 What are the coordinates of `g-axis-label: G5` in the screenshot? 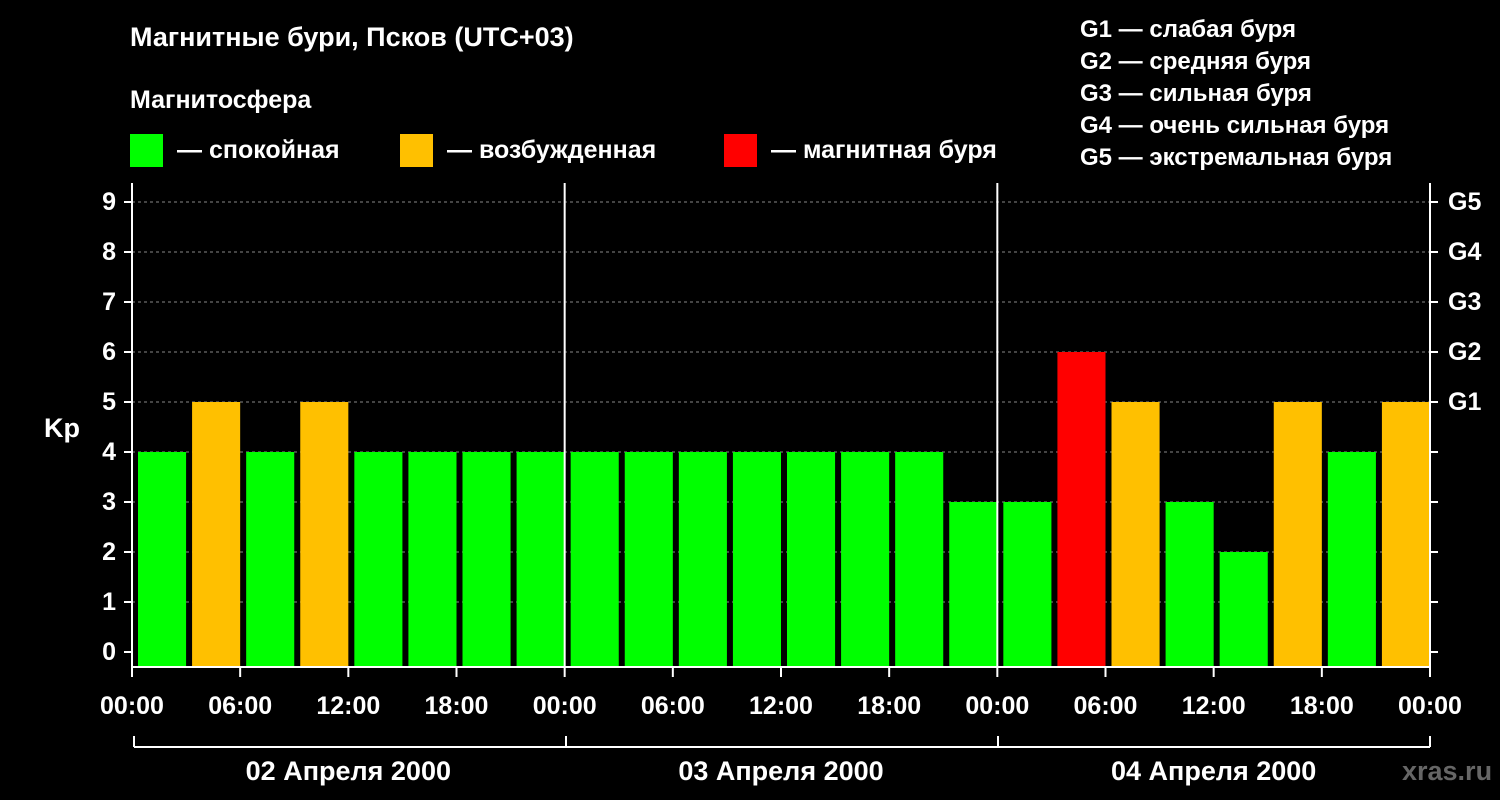 It's located at (1464, 202).